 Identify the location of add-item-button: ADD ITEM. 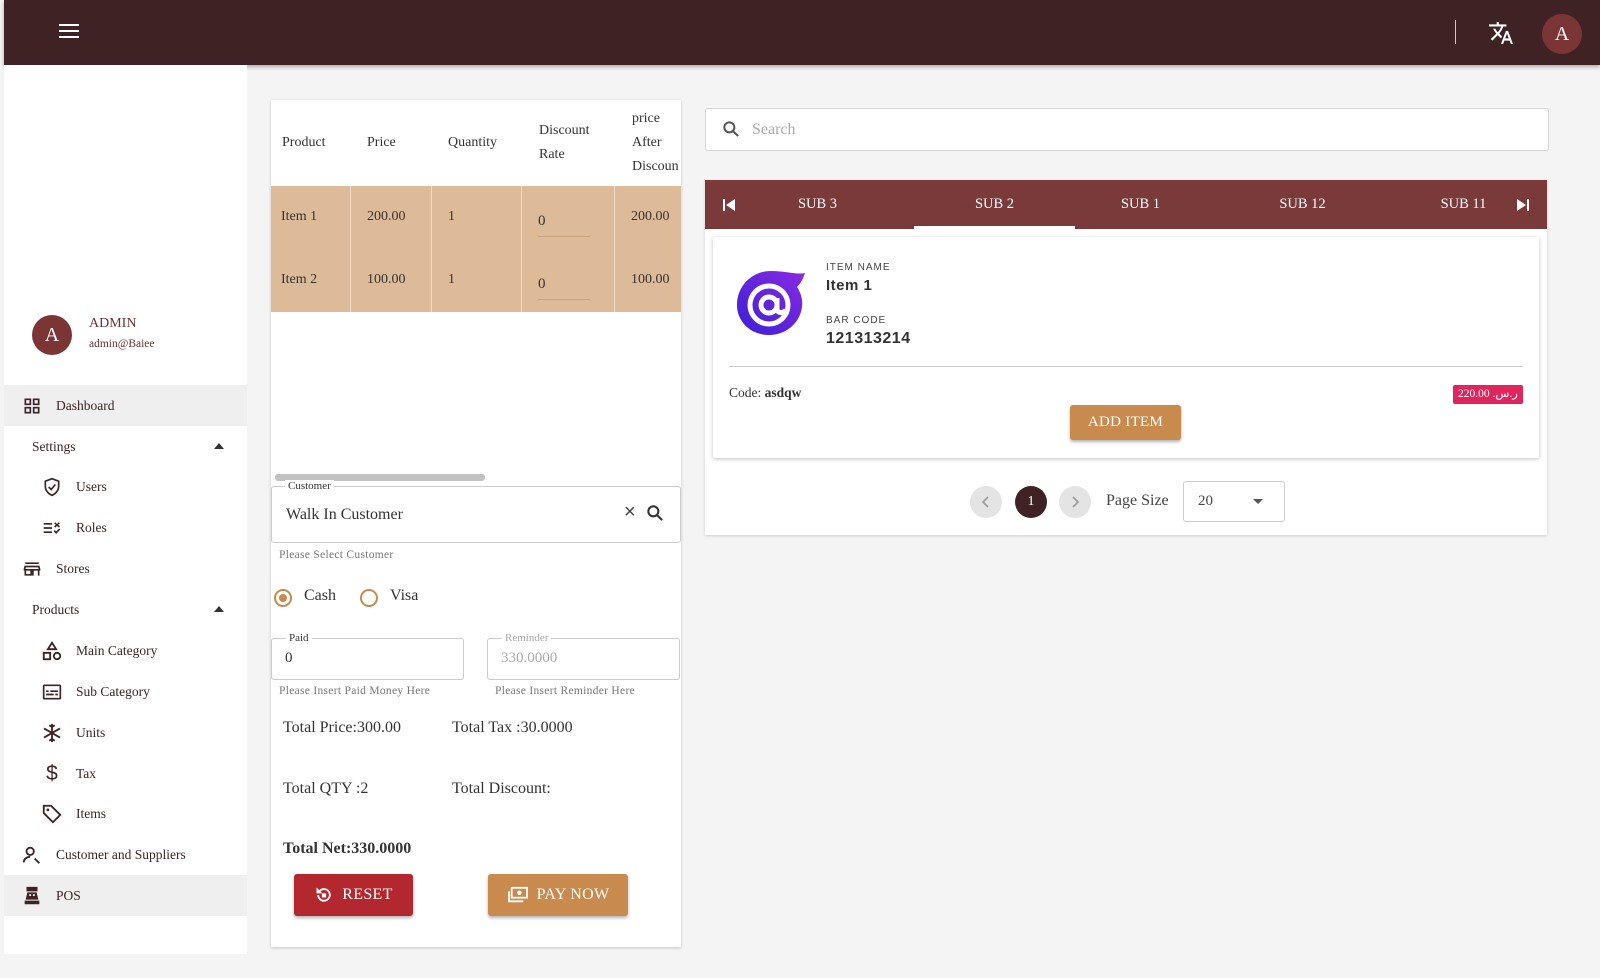
(1125, 422).